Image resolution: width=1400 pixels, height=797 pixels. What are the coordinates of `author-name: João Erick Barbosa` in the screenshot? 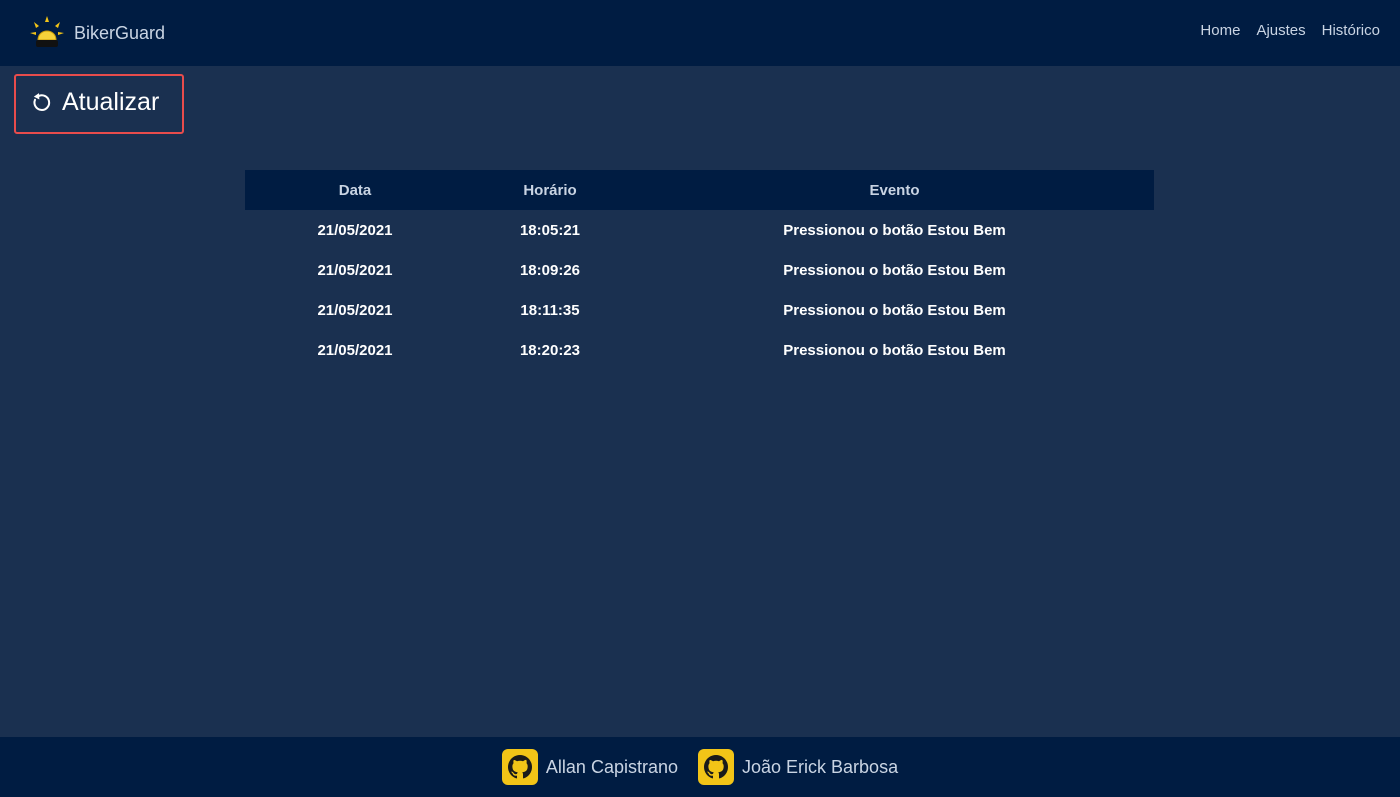 It's located at (820, 766).